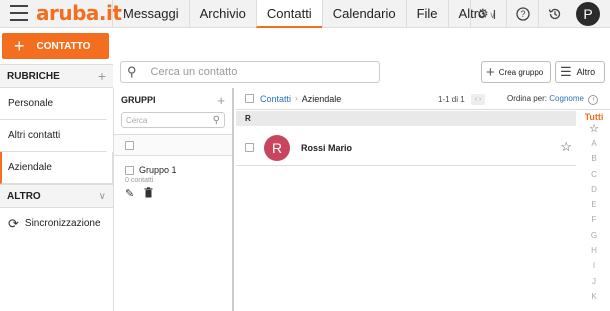 The height and width of the screenshot is (311, 610). I want to click on settings-button: ⚙ I, so click(488, 14).